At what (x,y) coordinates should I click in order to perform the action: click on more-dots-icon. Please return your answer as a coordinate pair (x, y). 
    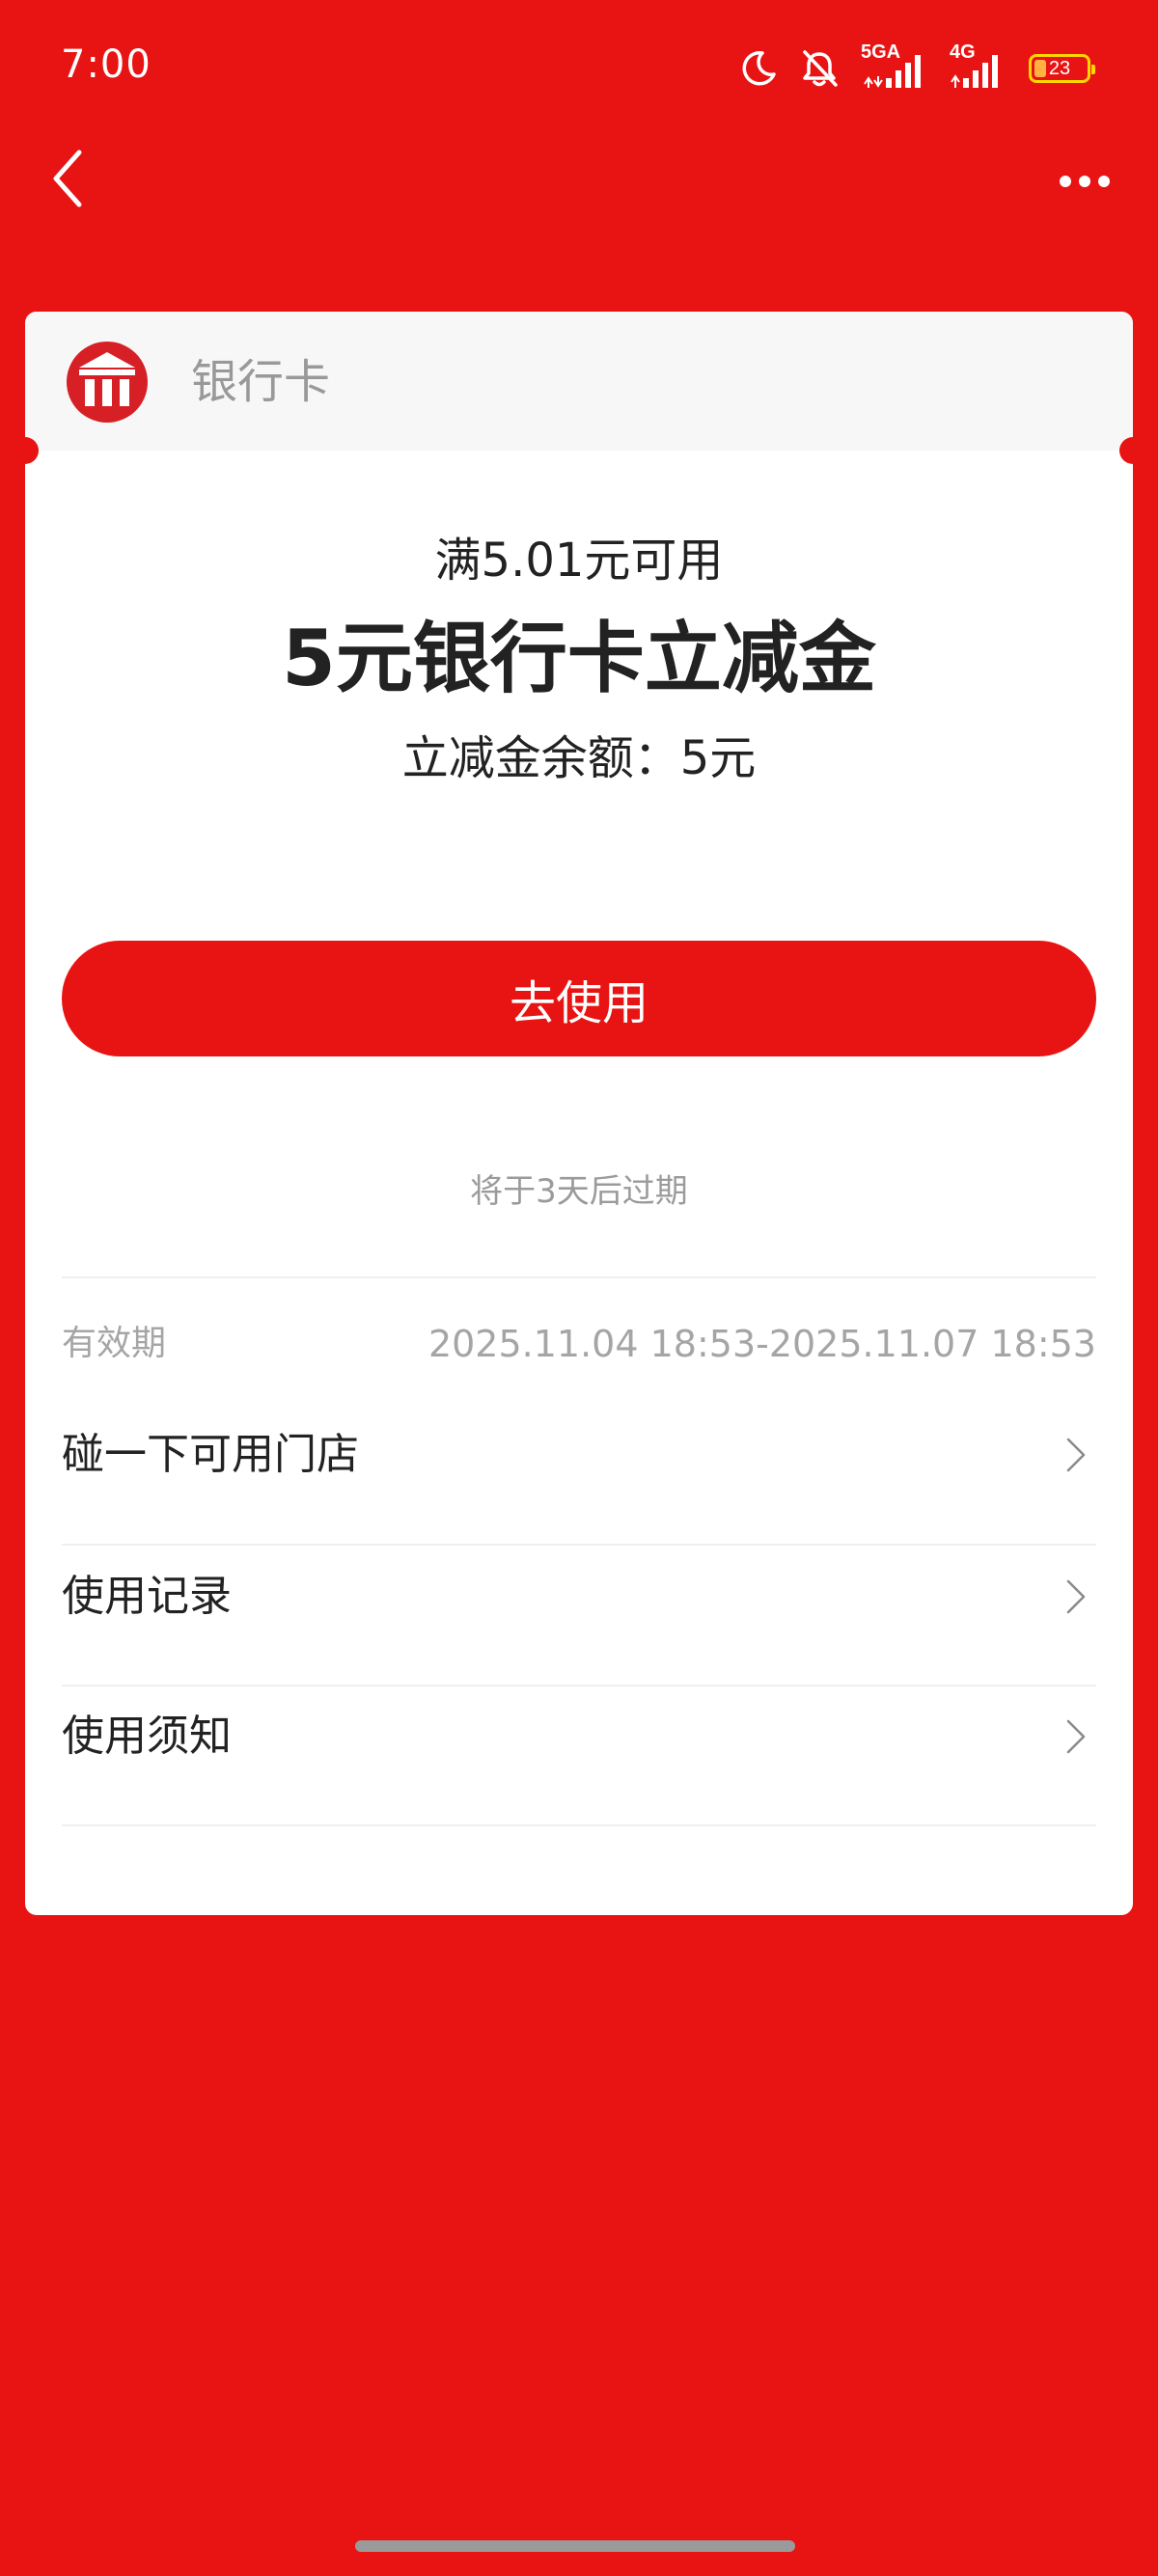
    Looking at the image, I should click on (1085, 182).